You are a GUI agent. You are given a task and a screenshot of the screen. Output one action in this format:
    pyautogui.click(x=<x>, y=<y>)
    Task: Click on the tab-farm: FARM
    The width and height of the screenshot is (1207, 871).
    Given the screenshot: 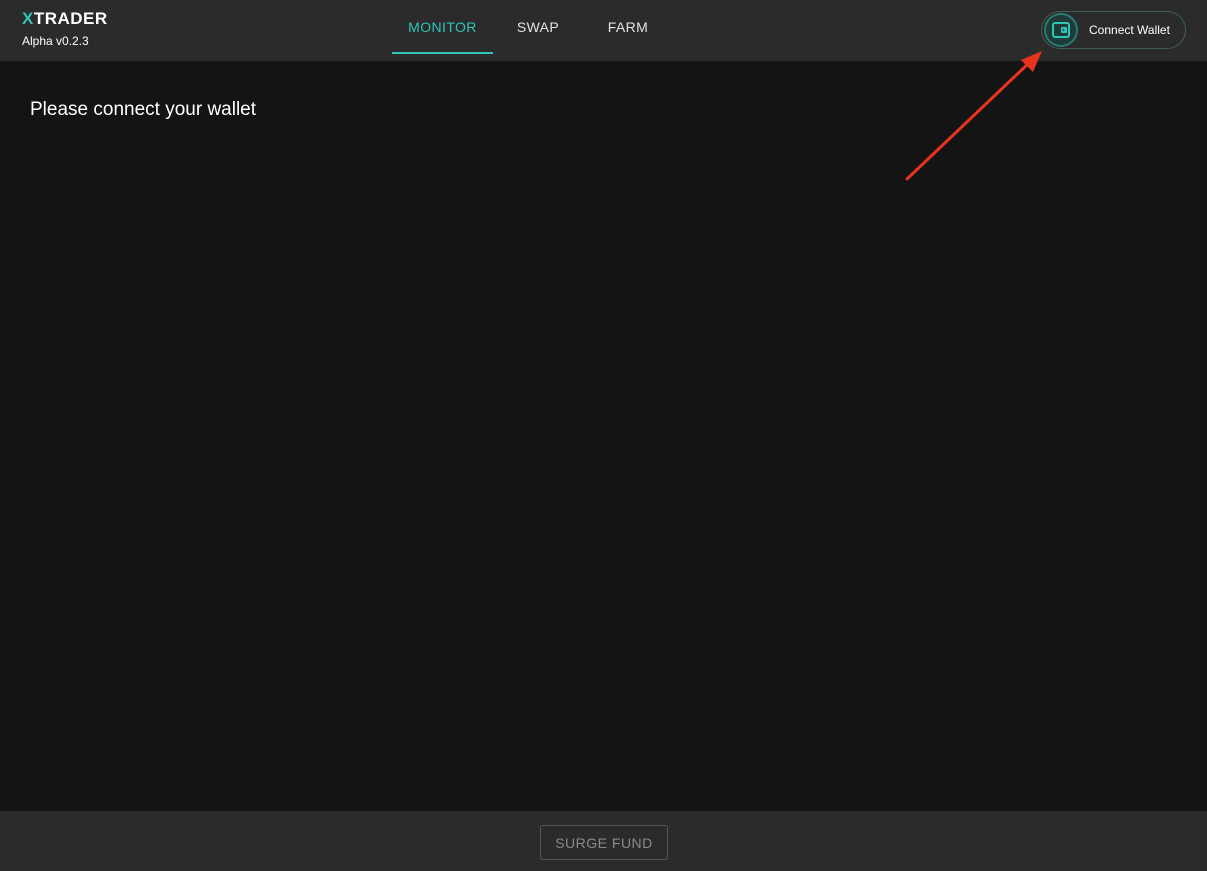 What is the action you would take?
    pyautogui.click(x=628, y=27)
    